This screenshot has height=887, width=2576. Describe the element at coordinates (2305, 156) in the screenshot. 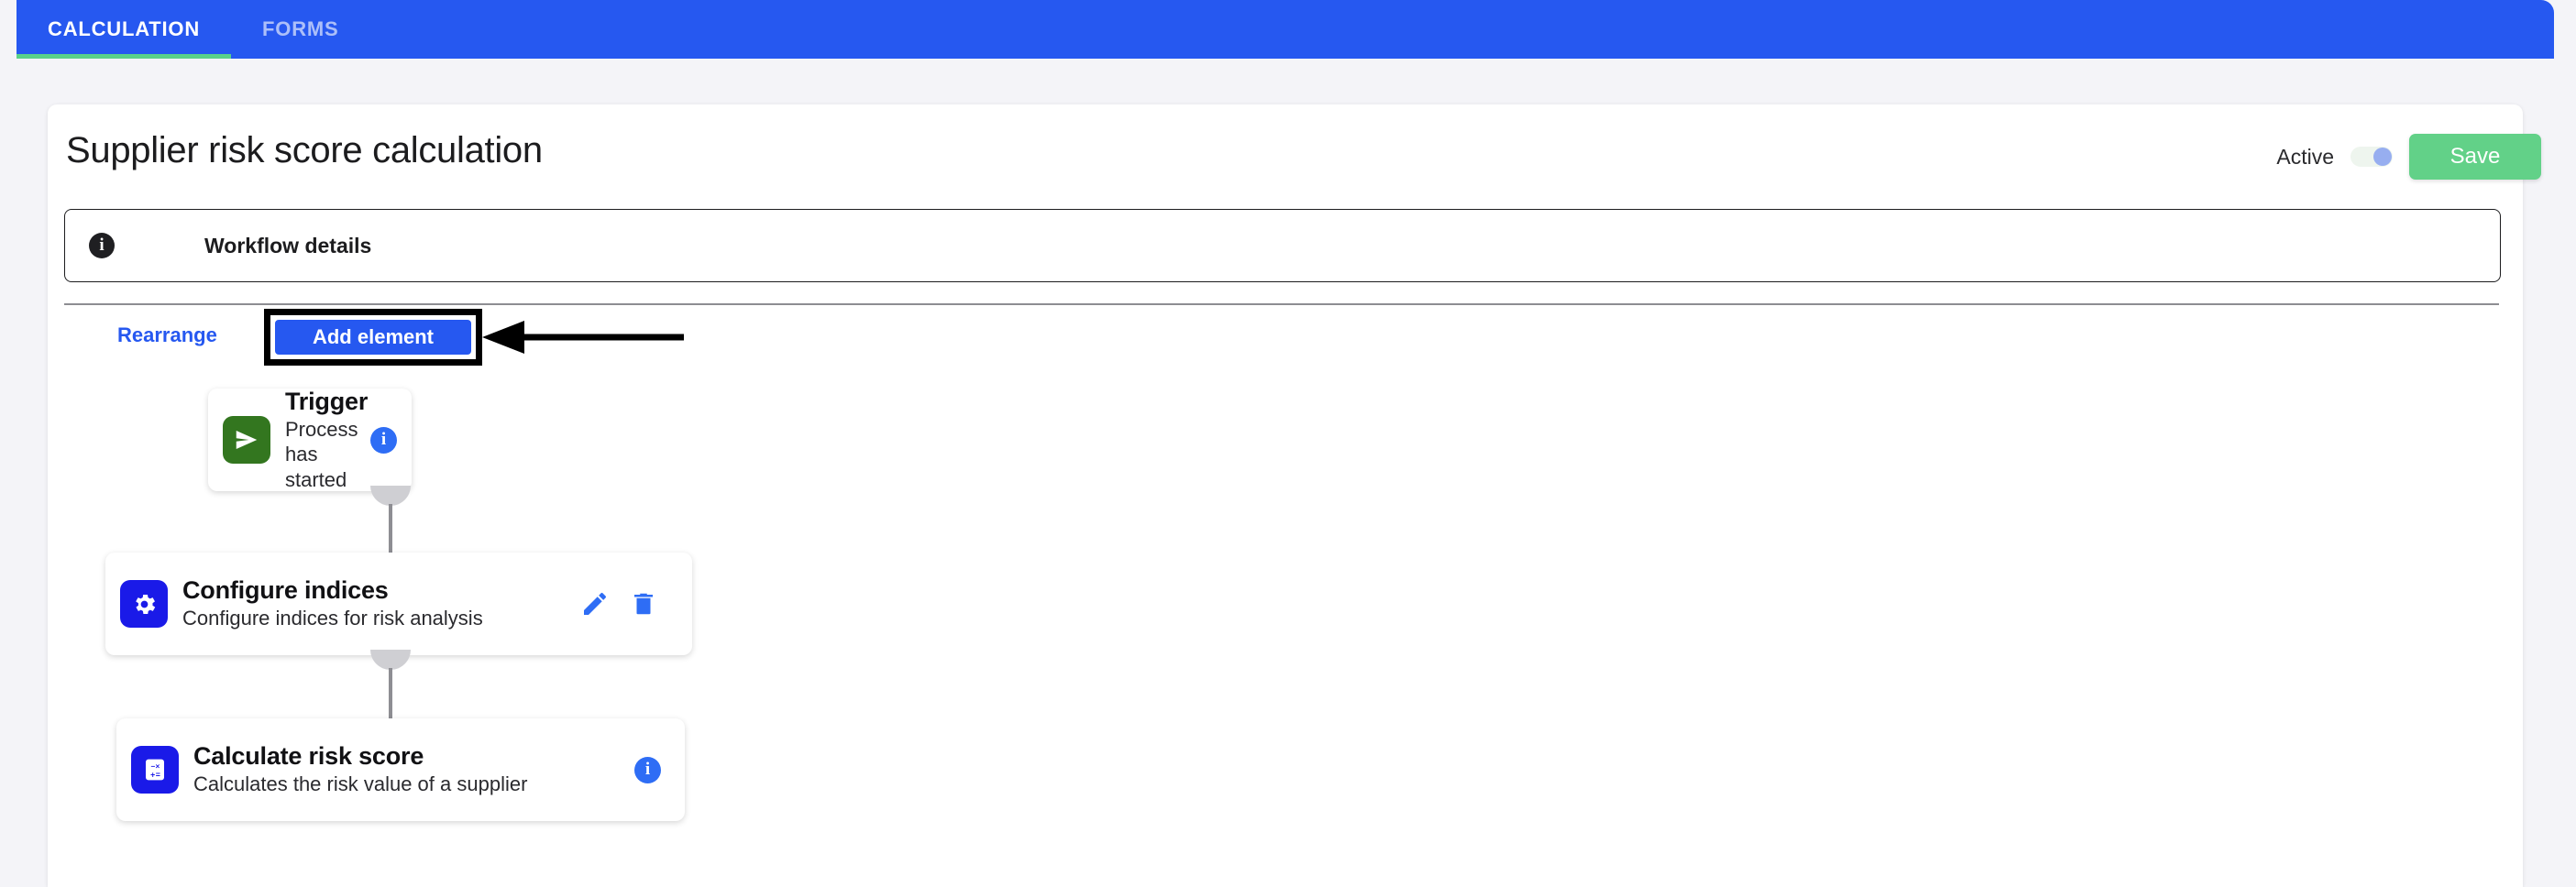

I see `active-label: Active` at that location.